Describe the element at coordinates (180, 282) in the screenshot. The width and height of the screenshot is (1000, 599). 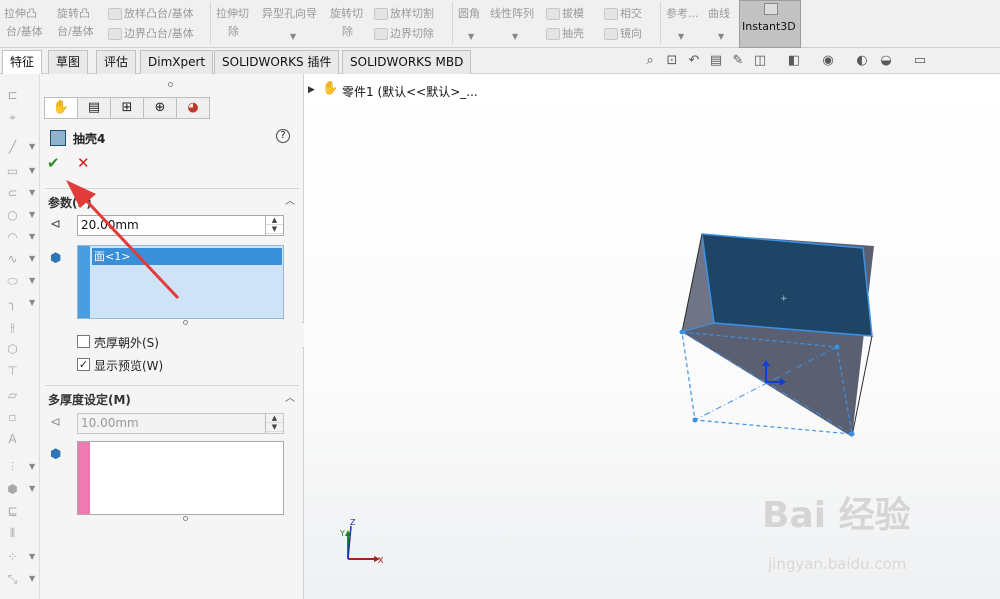
I see `faces-to-remove-list: 面<1>` at that location.